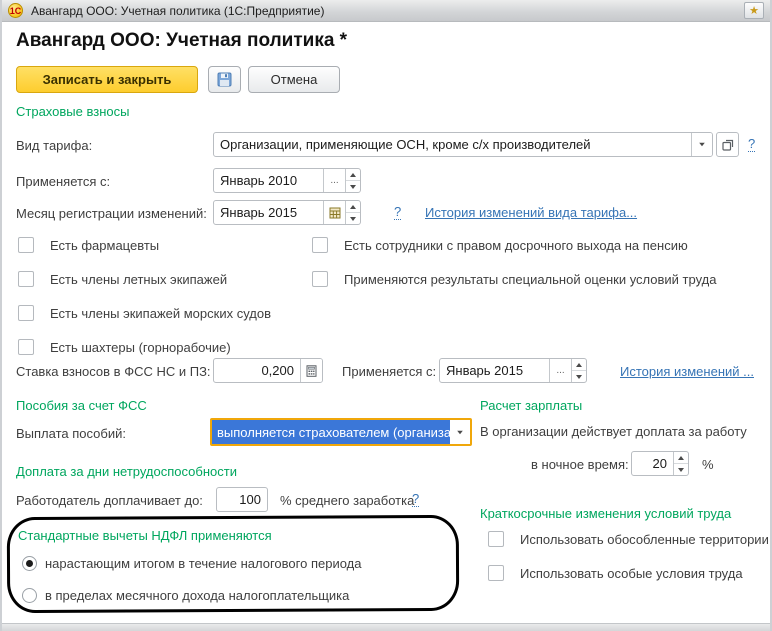 The image size is (772, 631). I want to click on disability-suffix-label: % среднего заработка, so click(347, 500).